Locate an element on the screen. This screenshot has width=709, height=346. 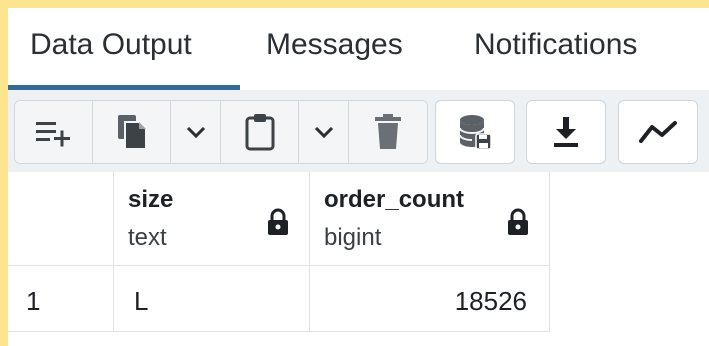
save-data-icon is located at coordinates (475, 132).